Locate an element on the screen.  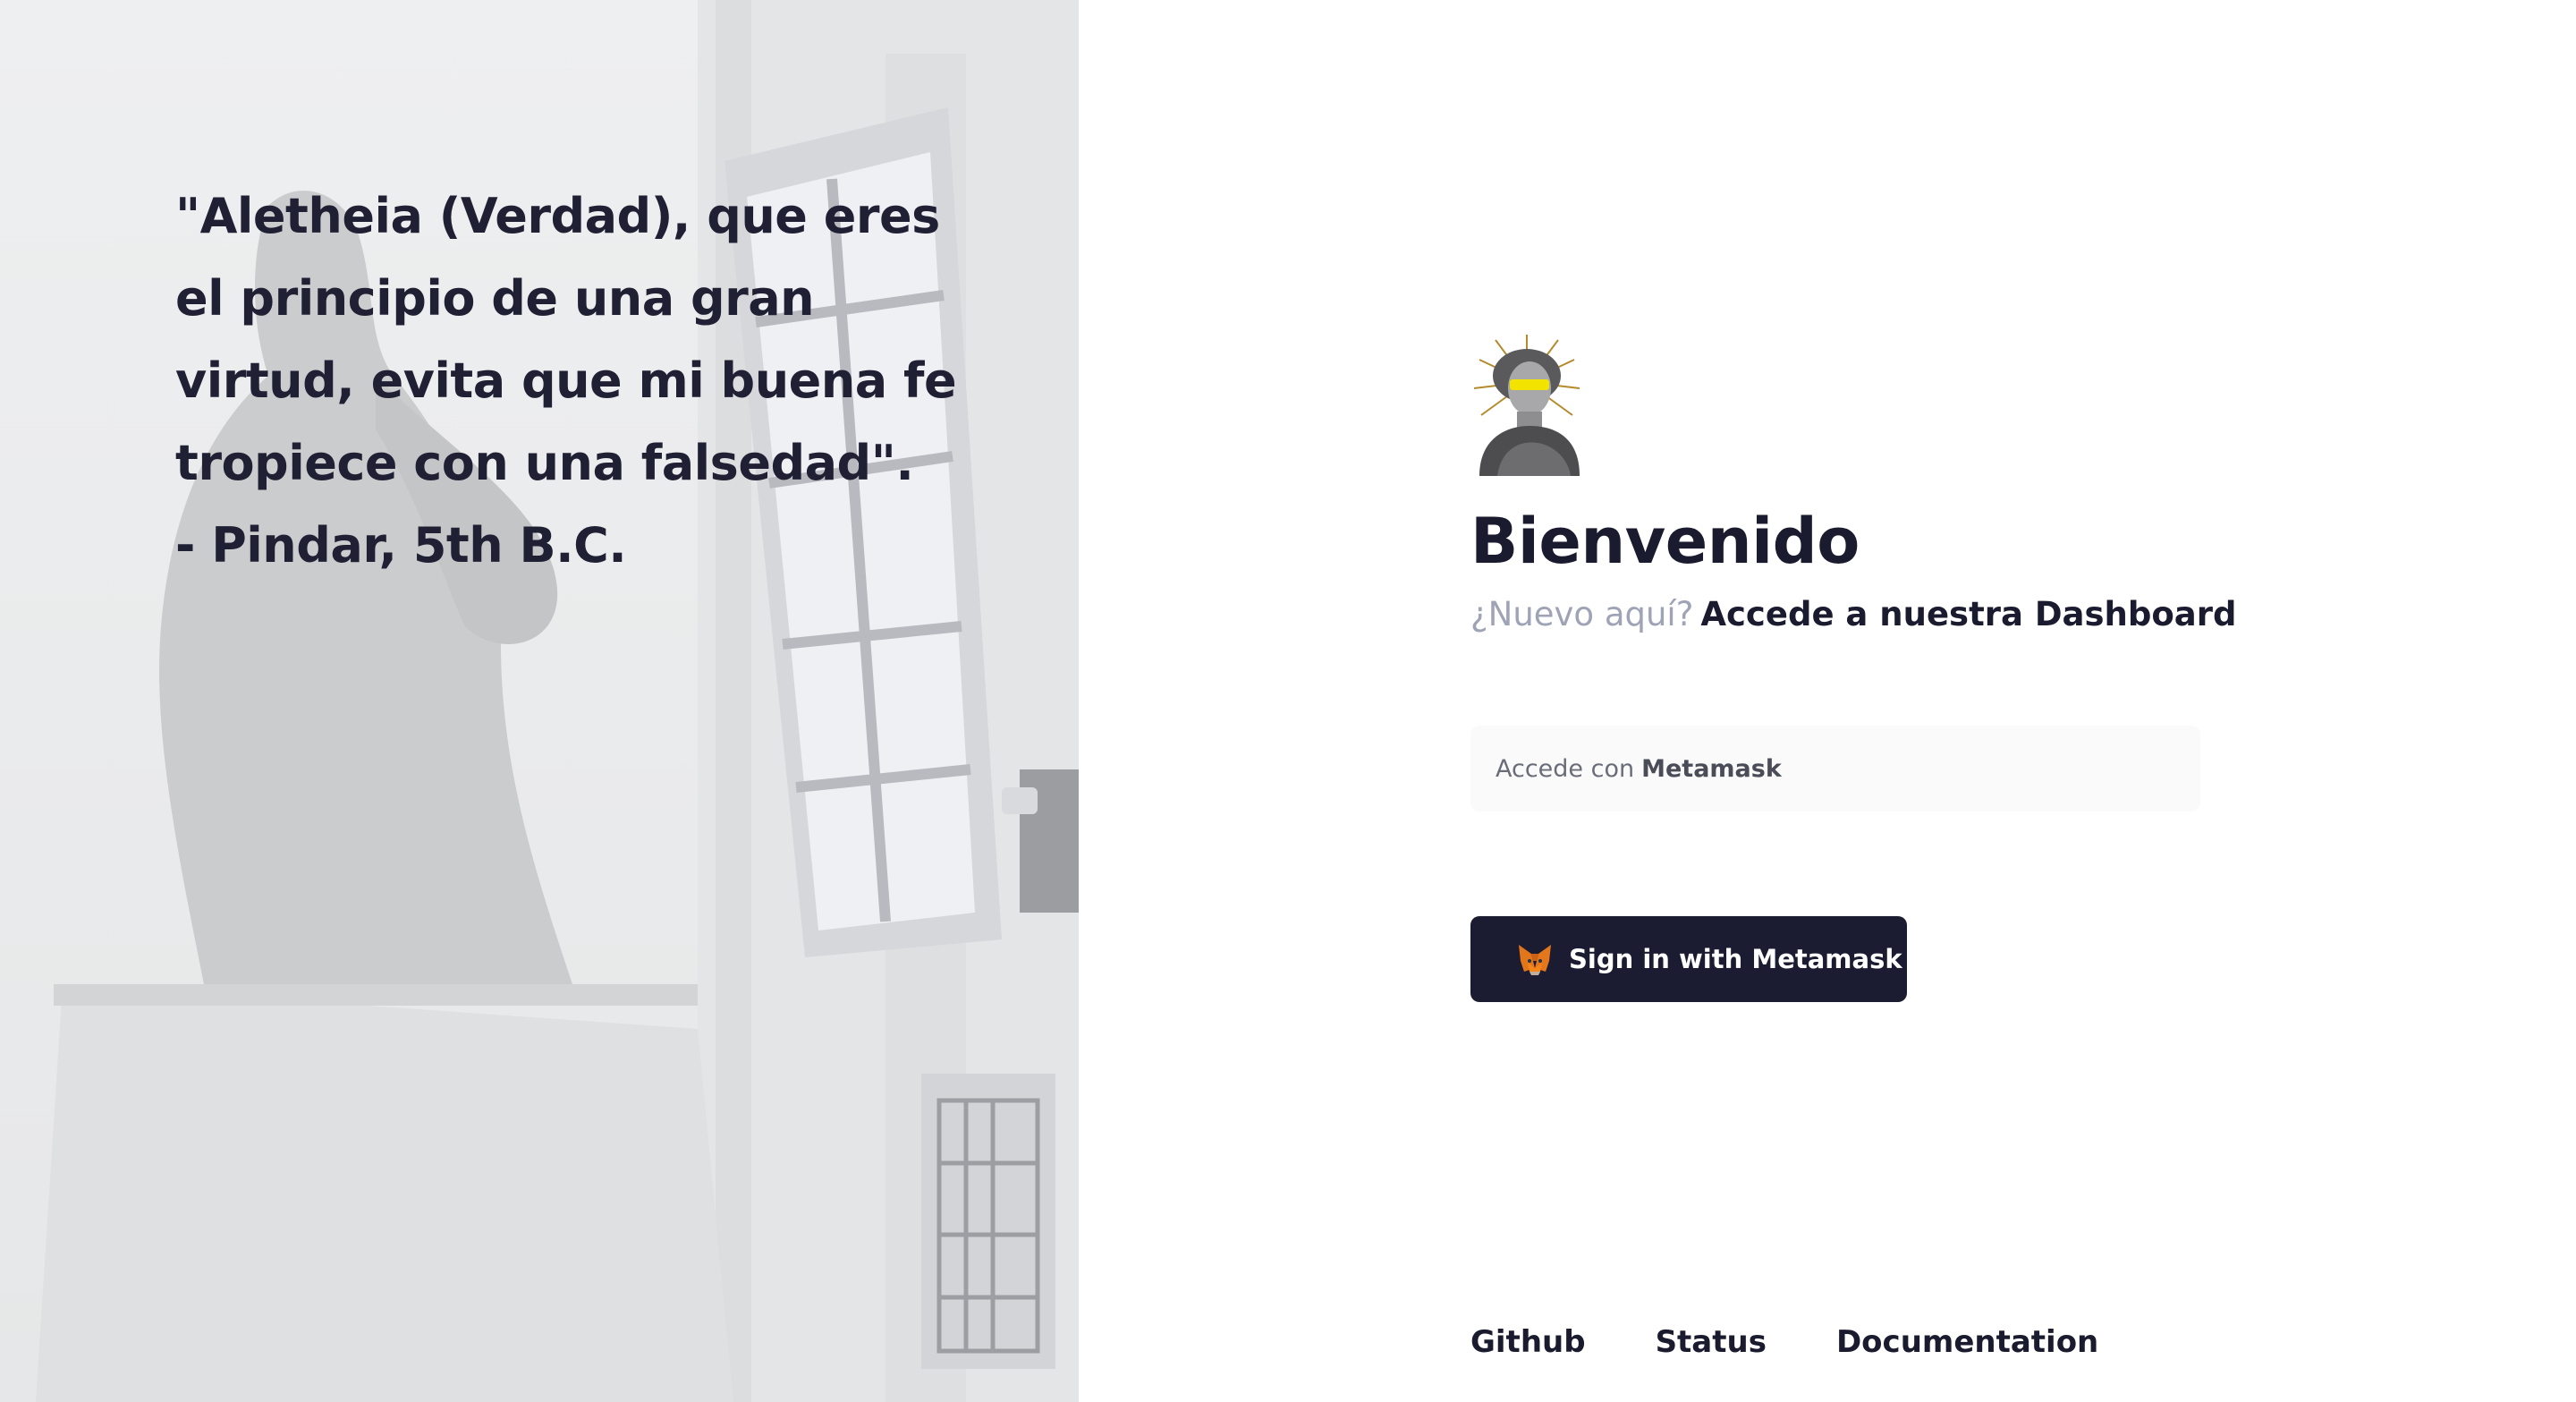
metamask-login-field: Accede con Metamask is located at coordinates (1835, 768).